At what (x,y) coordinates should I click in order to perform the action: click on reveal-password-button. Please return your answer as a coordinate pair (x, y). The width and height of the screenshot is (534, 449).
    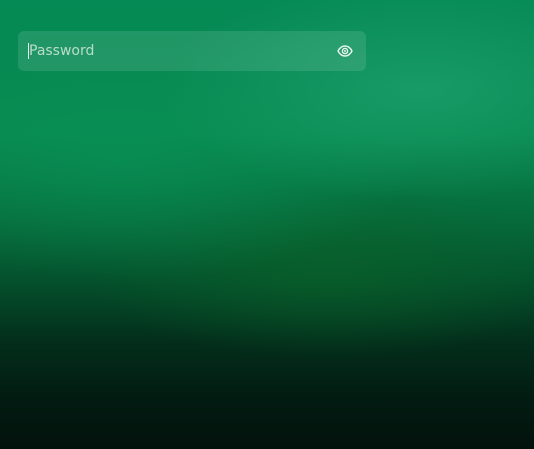
    Looking at the image, I should click on (345, 51).